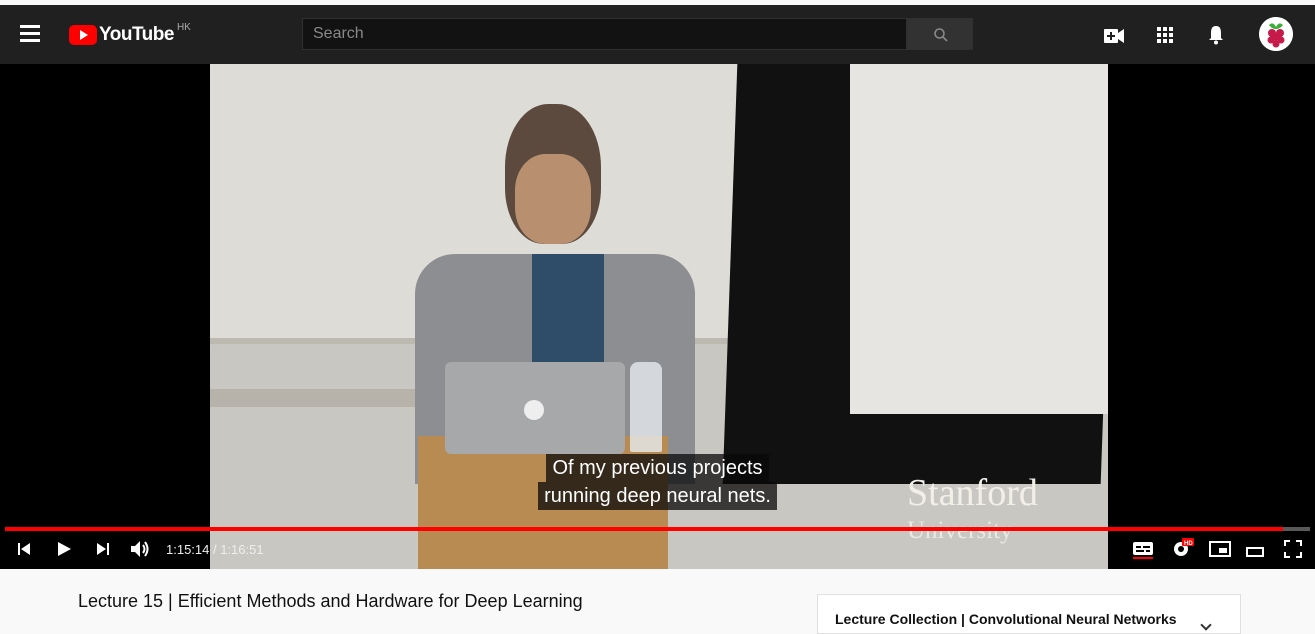 Image resolution: width=1315 pixels, height=634 pixels. I want to click on speaker-face, so click(553, 199).